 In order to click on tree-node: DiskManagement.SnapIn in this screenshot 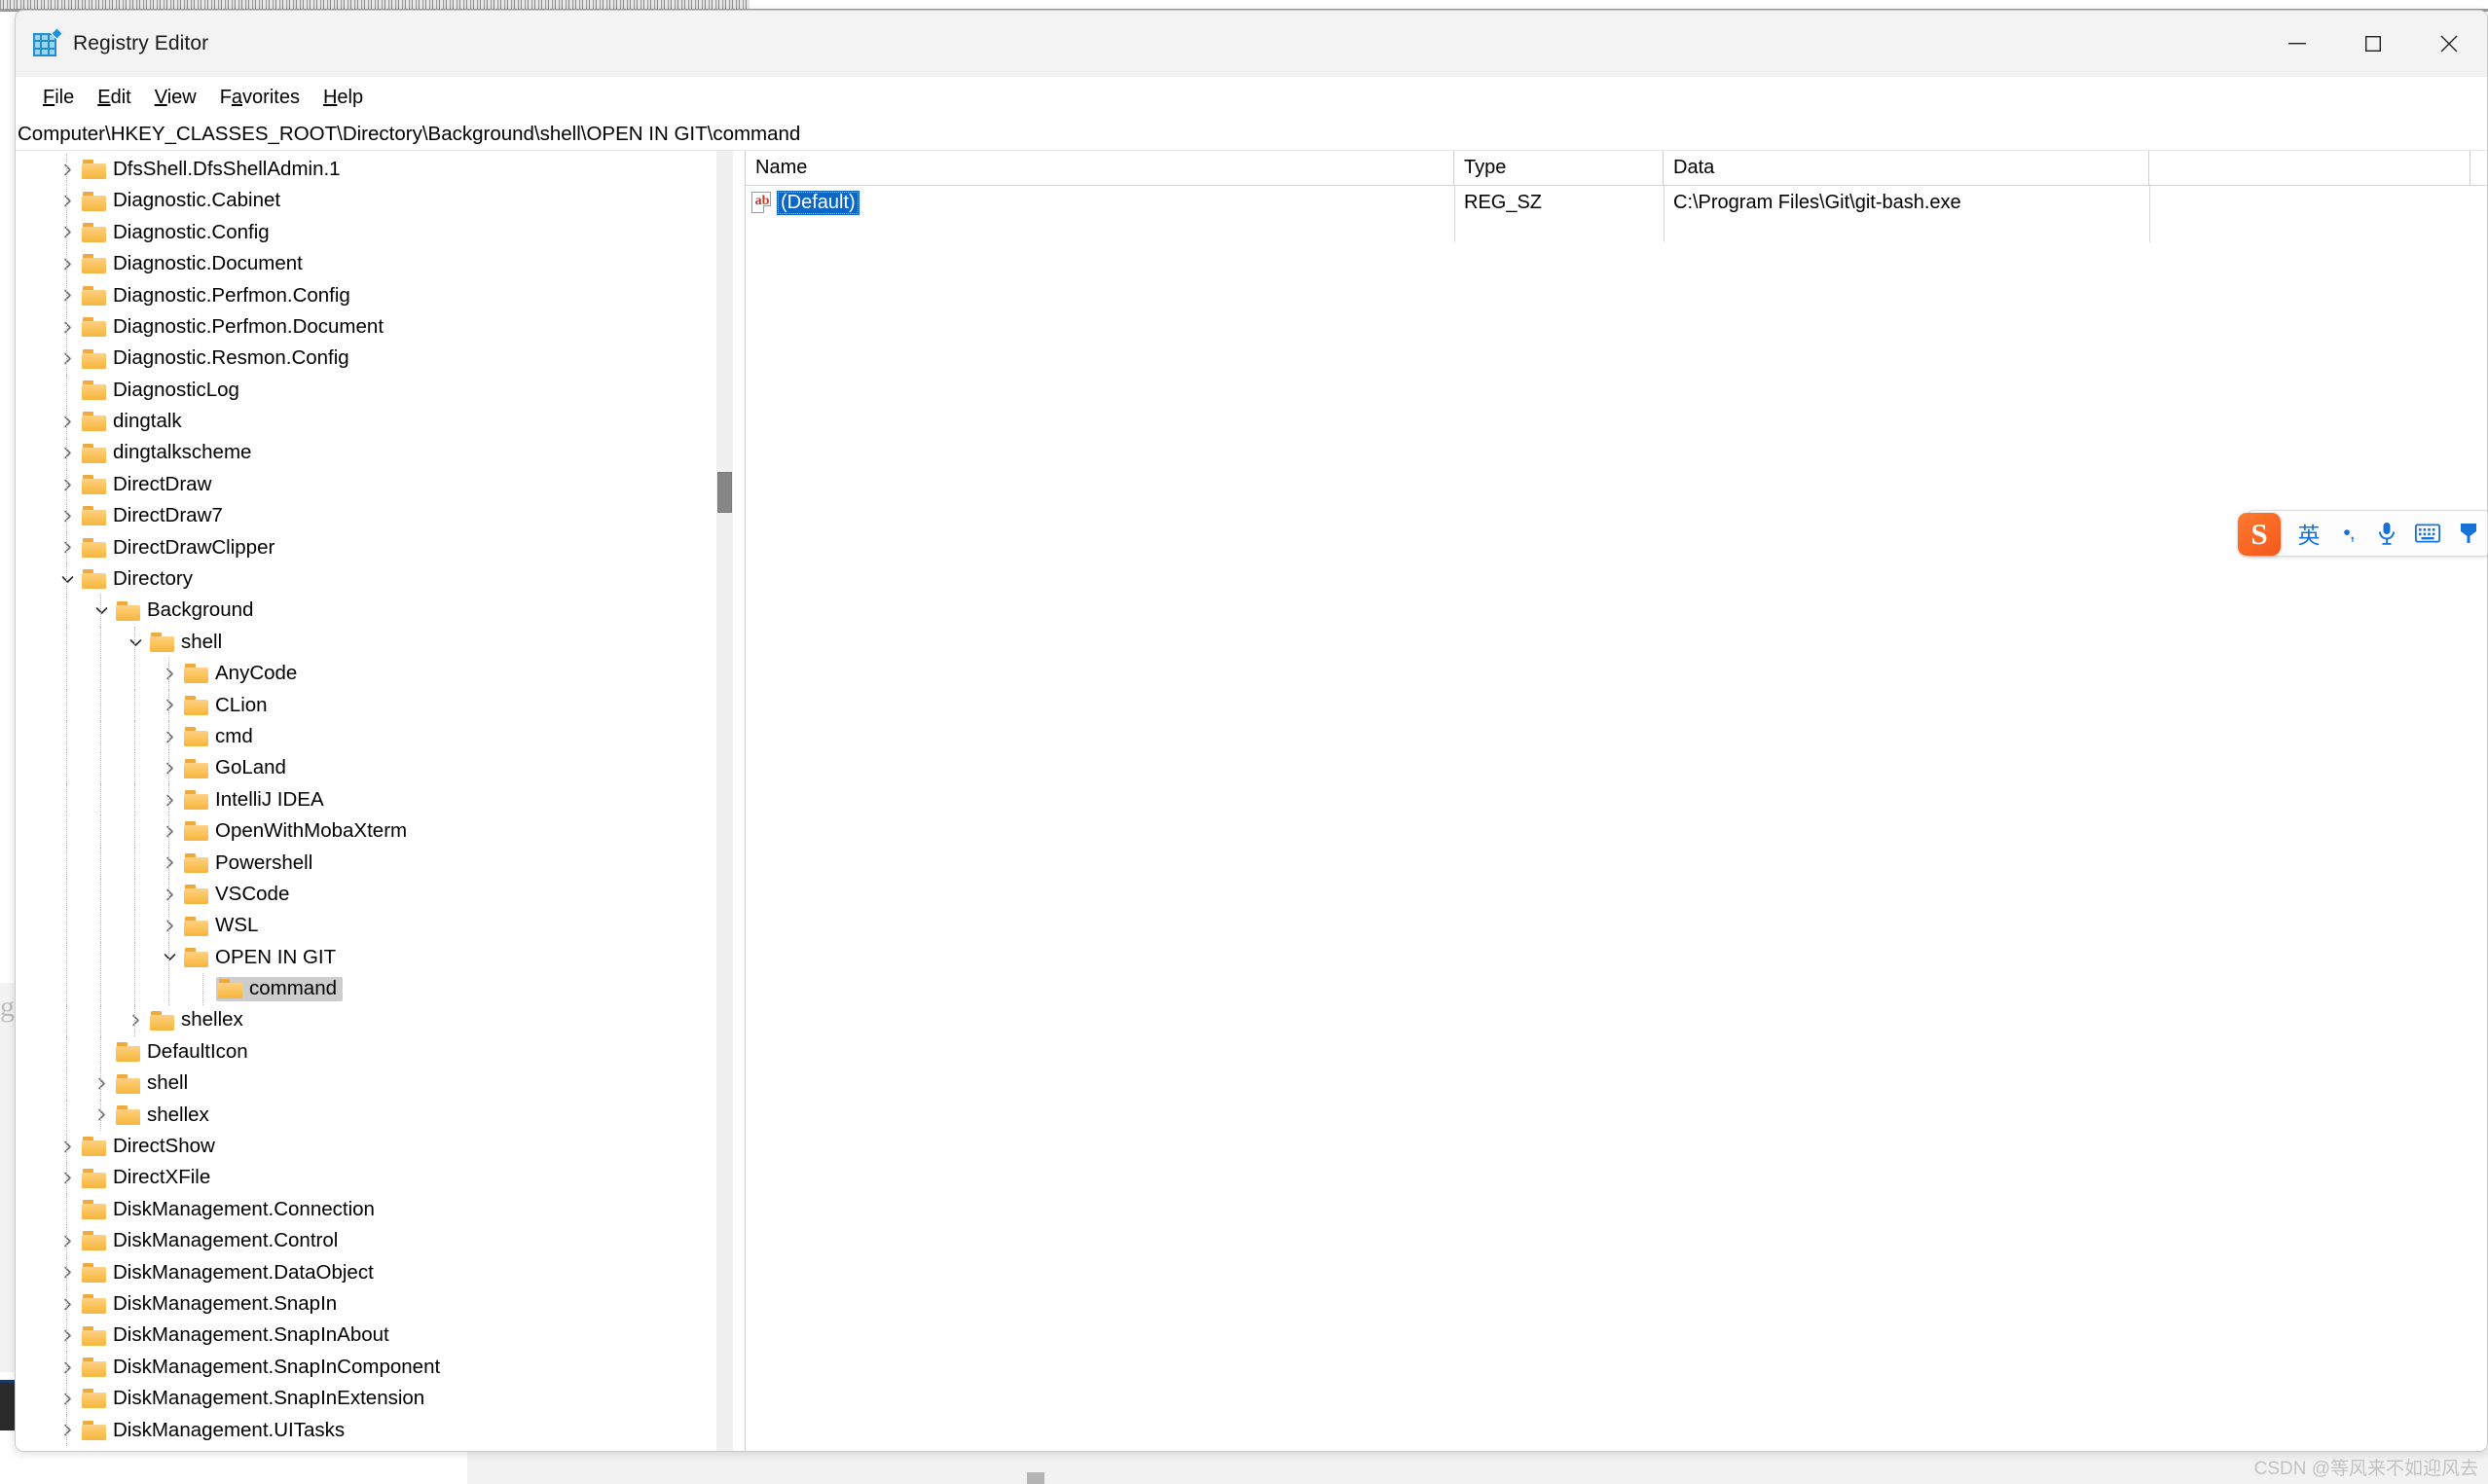, I will do `click(365, 1304)`.